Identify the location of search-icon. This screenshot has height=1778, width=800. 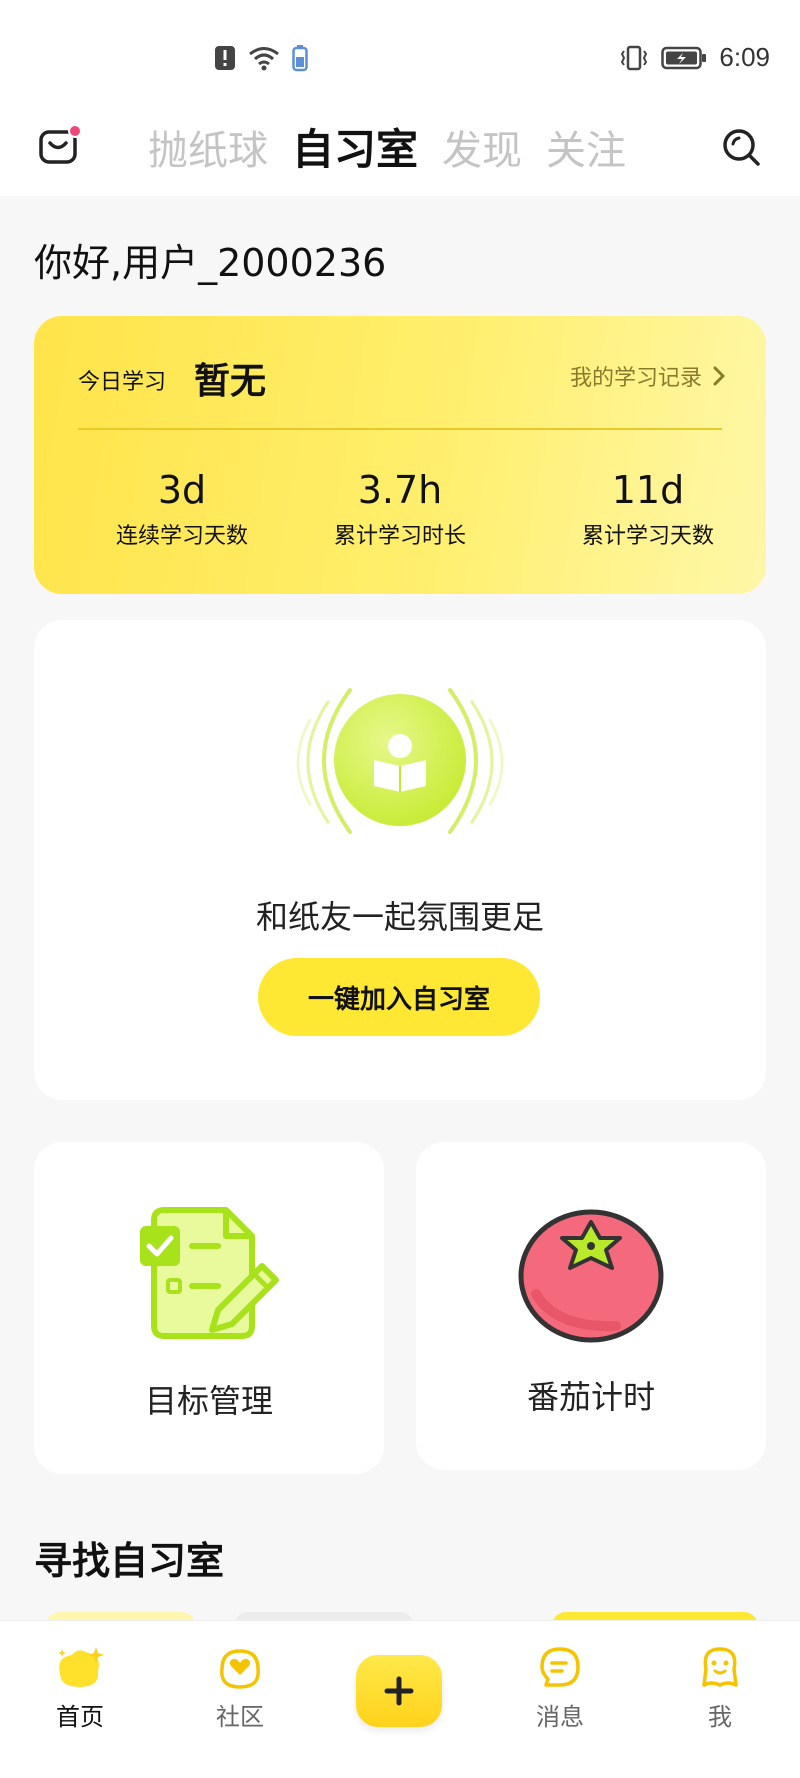
(741, 147).